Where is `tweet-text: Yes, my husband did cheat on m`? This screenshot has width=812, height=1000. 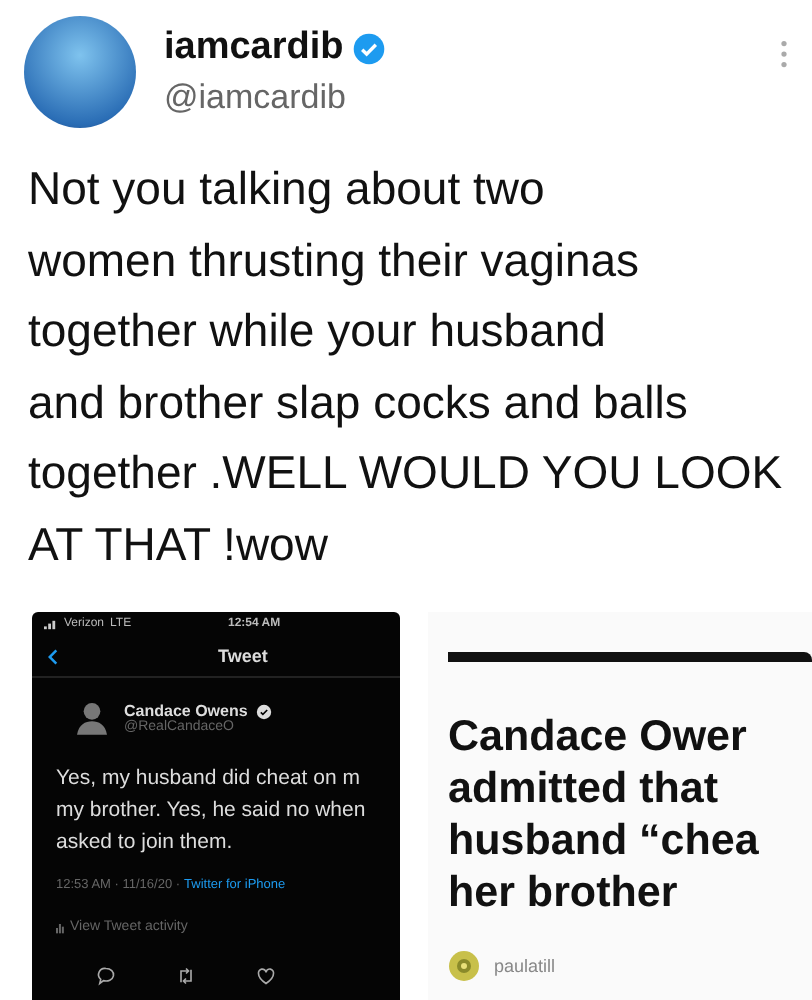
tweet-text: Yes, my husband did cheat on m is located at coordinates (209, 779).